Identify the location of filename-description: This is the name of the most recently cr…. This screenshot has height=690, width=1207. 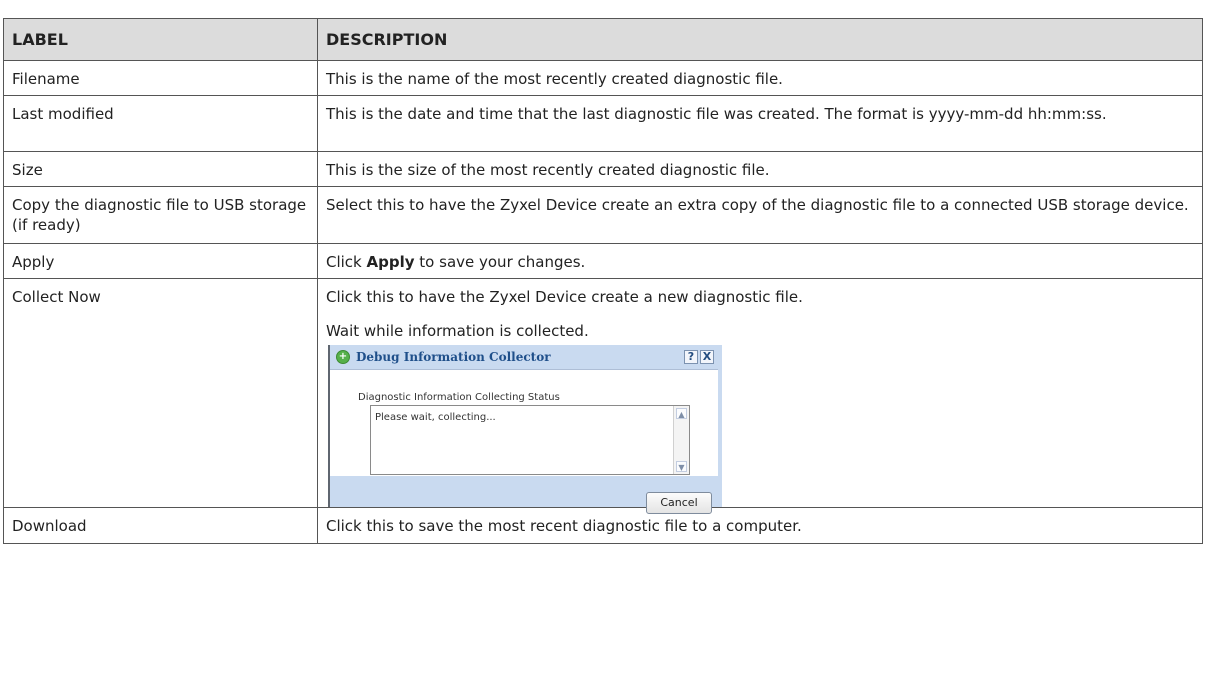
(760, 78).